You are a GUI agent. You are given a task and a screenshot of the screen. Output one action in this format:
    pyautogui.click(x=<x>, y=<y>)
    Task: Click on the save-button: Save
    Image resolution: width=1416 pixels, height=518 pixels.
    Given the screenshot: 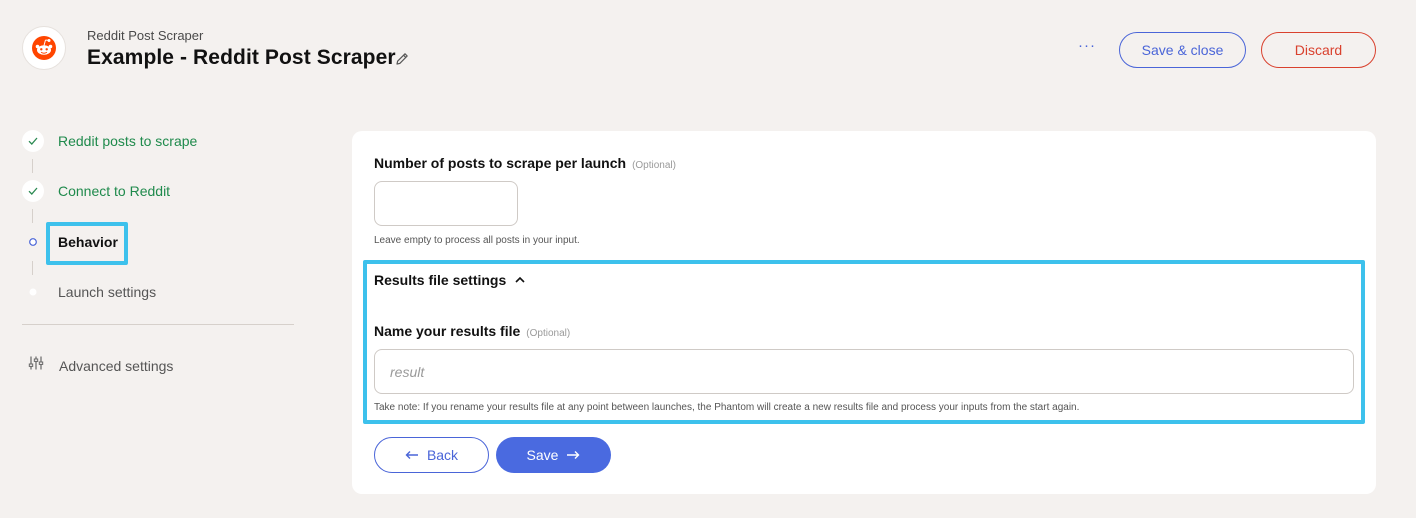 What is the action you would take?
    pyautogui.click(x=553, y=455)
    